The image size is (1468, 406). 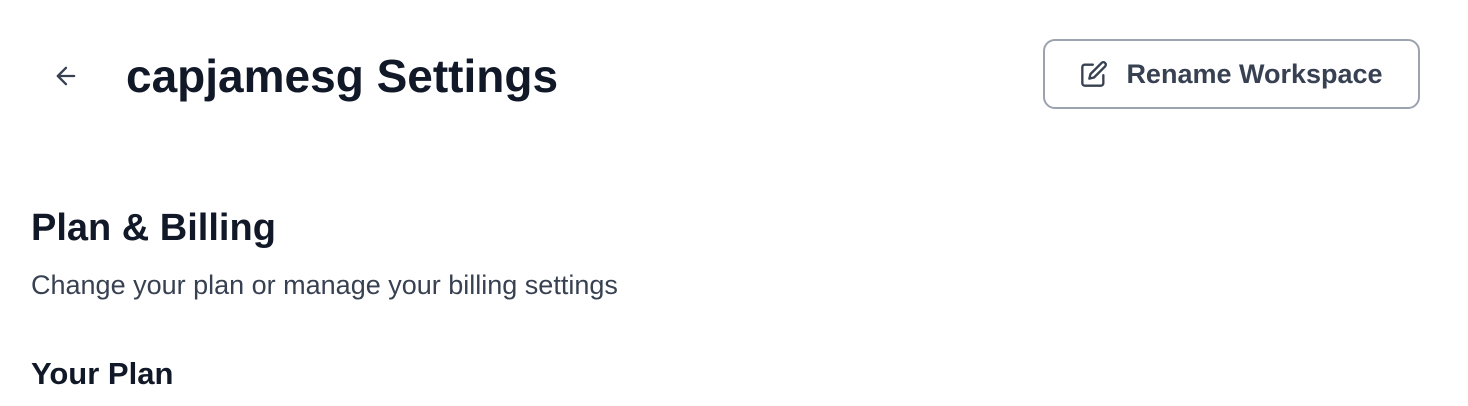 I want to click on rename-workspace-button: Rename Workspace, so click(x=1231, y=74).